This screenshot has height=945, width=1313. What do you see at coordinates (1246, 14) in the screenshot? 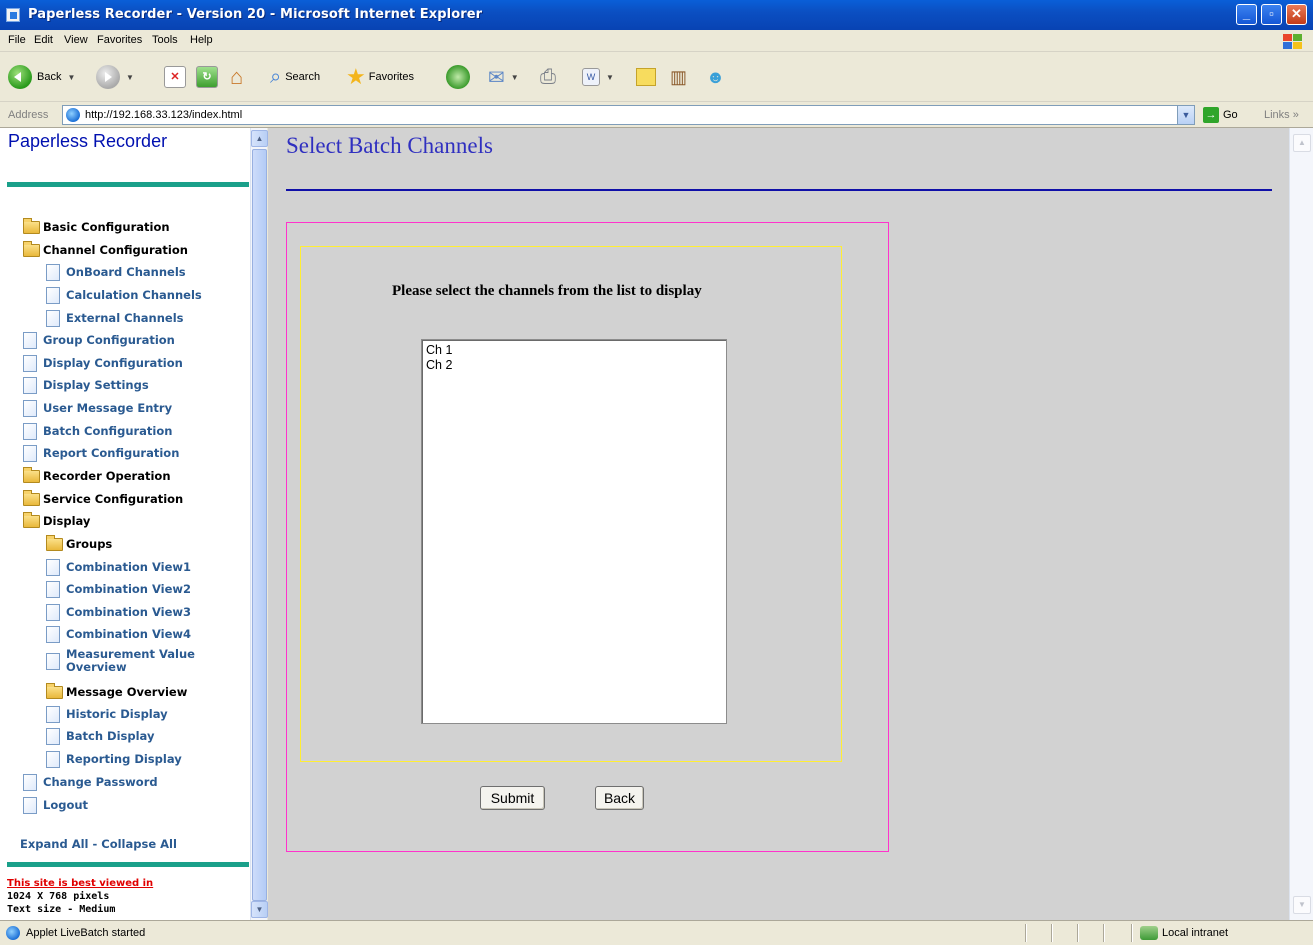
I see `minimize-button: _` at bounding box center [1246, 14].